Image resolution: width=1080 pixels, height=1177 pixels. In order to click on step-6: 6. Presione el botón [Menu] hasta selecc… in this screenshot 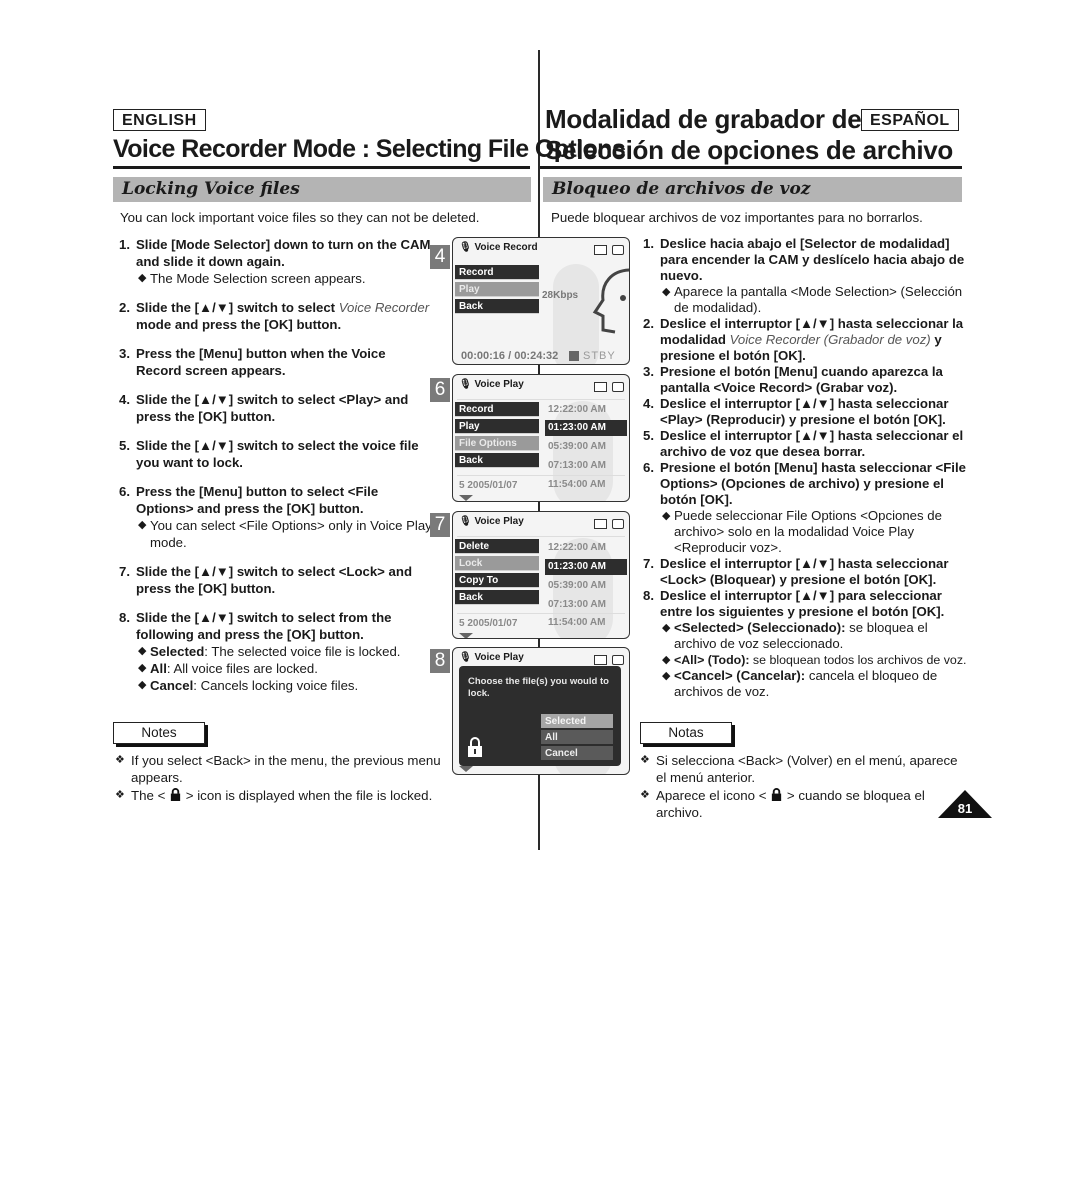, I will do `click(804, 508)`.